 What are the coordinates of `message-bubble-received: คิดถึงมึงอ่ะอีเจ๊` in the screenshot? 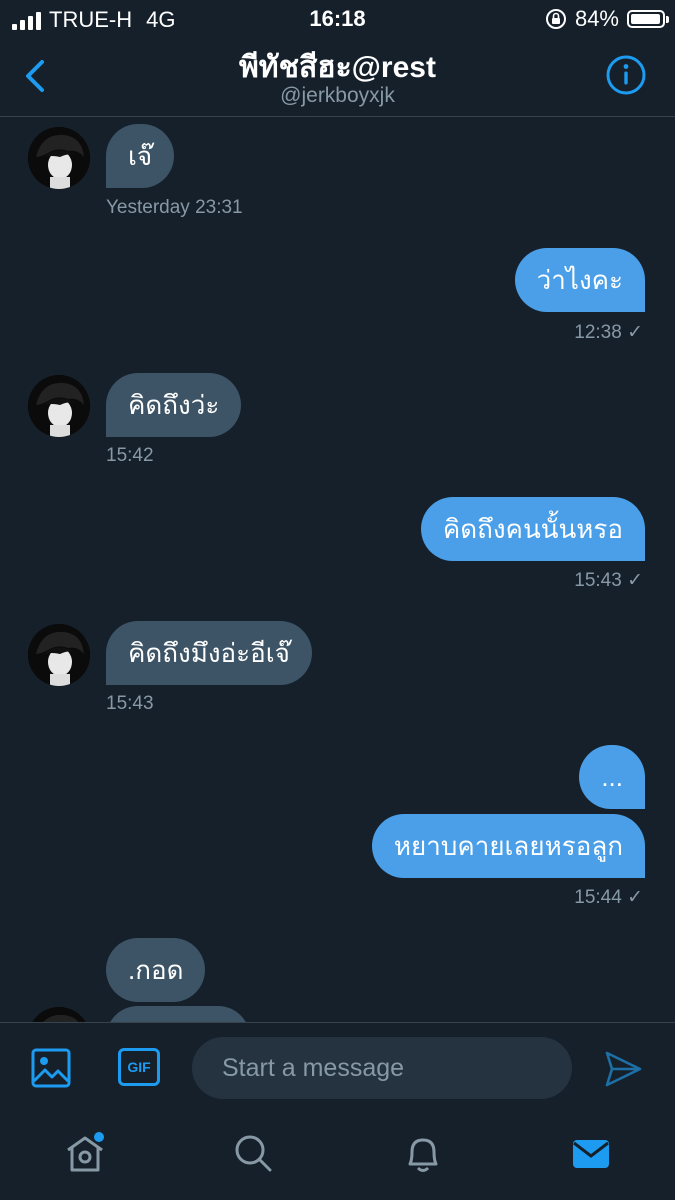 It's located at (209, 653).